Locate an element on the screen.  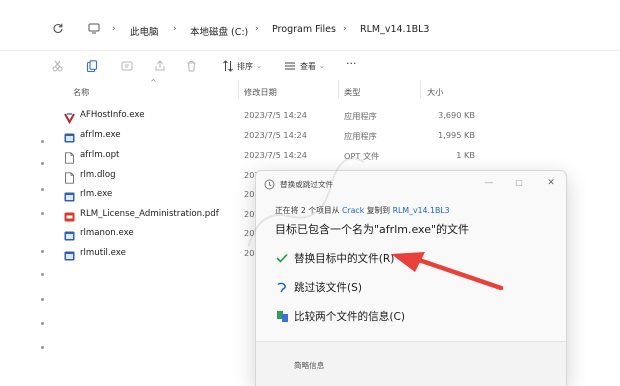
file-name: rlm.exe is located at coordinates (96, 194).